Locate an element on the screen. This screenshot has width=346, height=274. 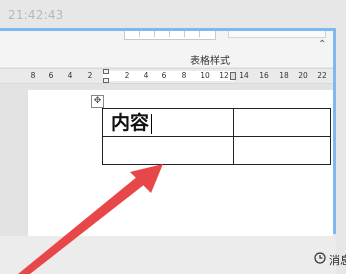
ruler-tick: 14 is located at coordinates (244, 75).